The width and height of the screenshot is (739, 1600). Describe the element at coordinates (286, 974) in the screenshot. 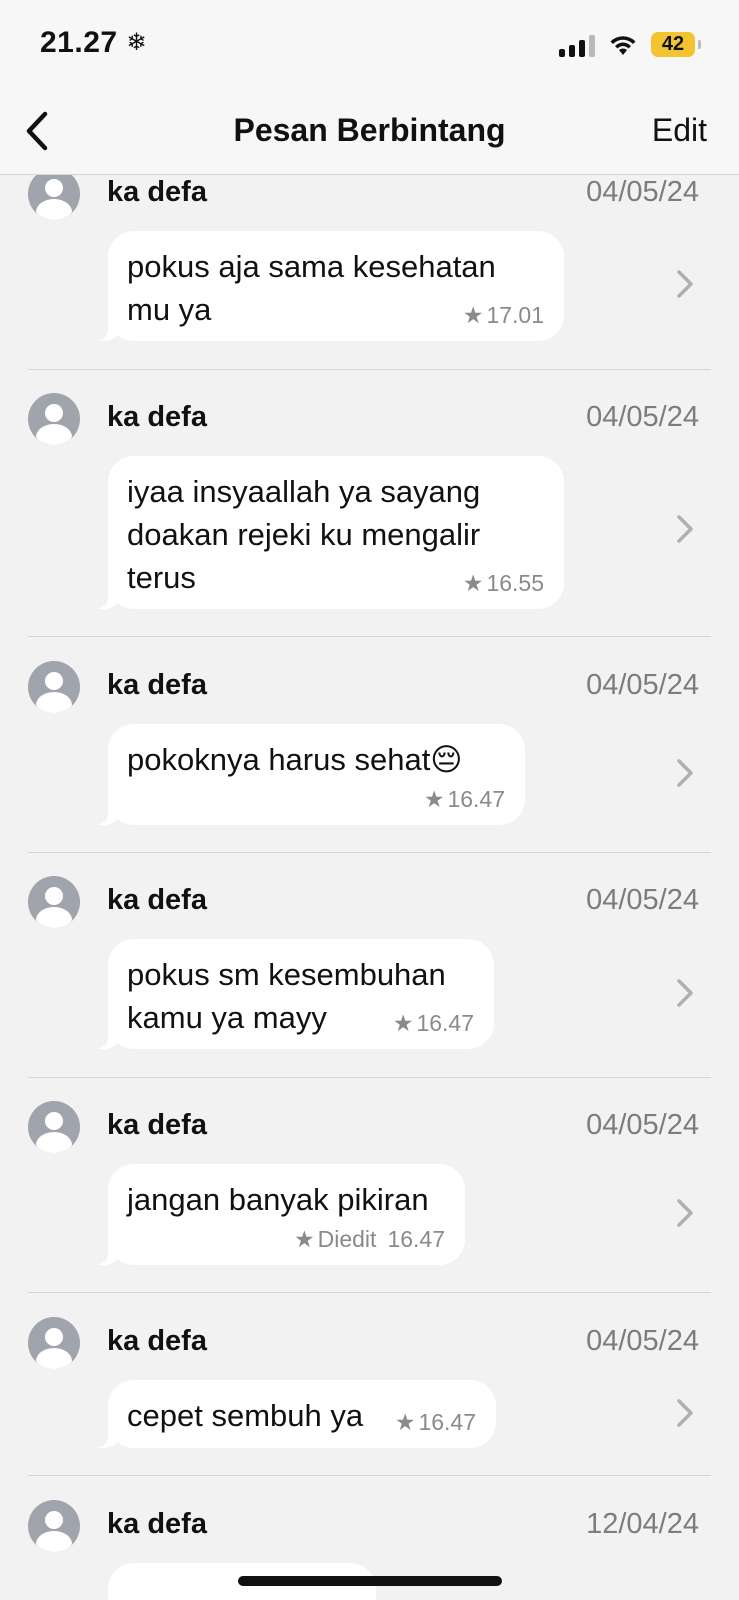

I see `message-line: pokus sm kesembuhan` at that location.